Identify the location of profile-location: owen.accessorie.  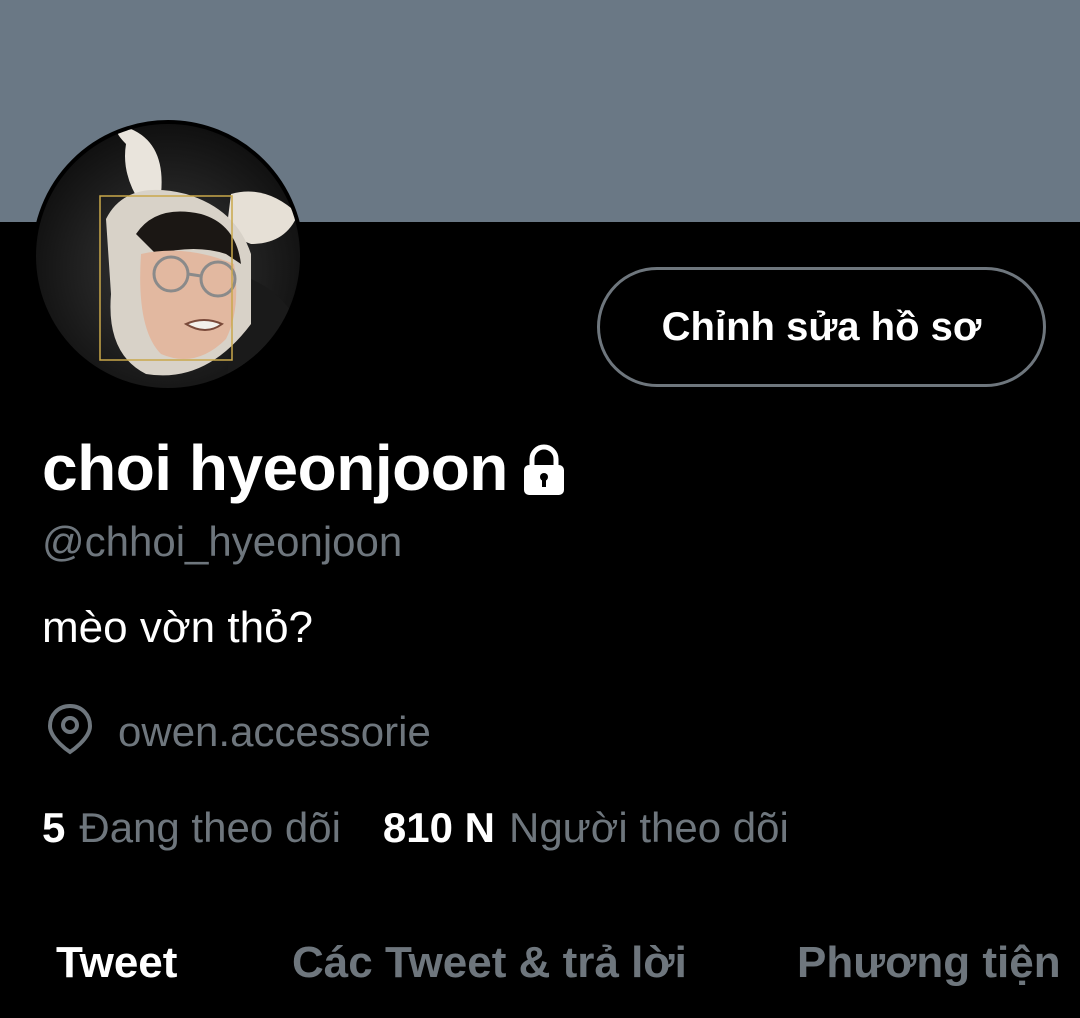
(238, 731).